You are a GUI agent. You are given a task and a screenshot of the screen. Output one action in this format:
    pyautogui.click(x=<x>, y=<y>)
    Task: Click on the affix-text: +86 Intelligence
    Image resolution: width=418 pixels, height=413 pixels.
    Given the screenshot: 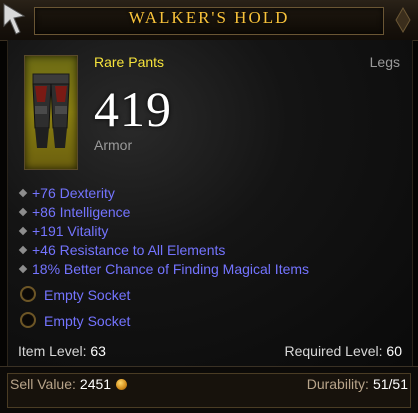 What is the action you would take?
    pyautogui.click(x=81, y=212)
    